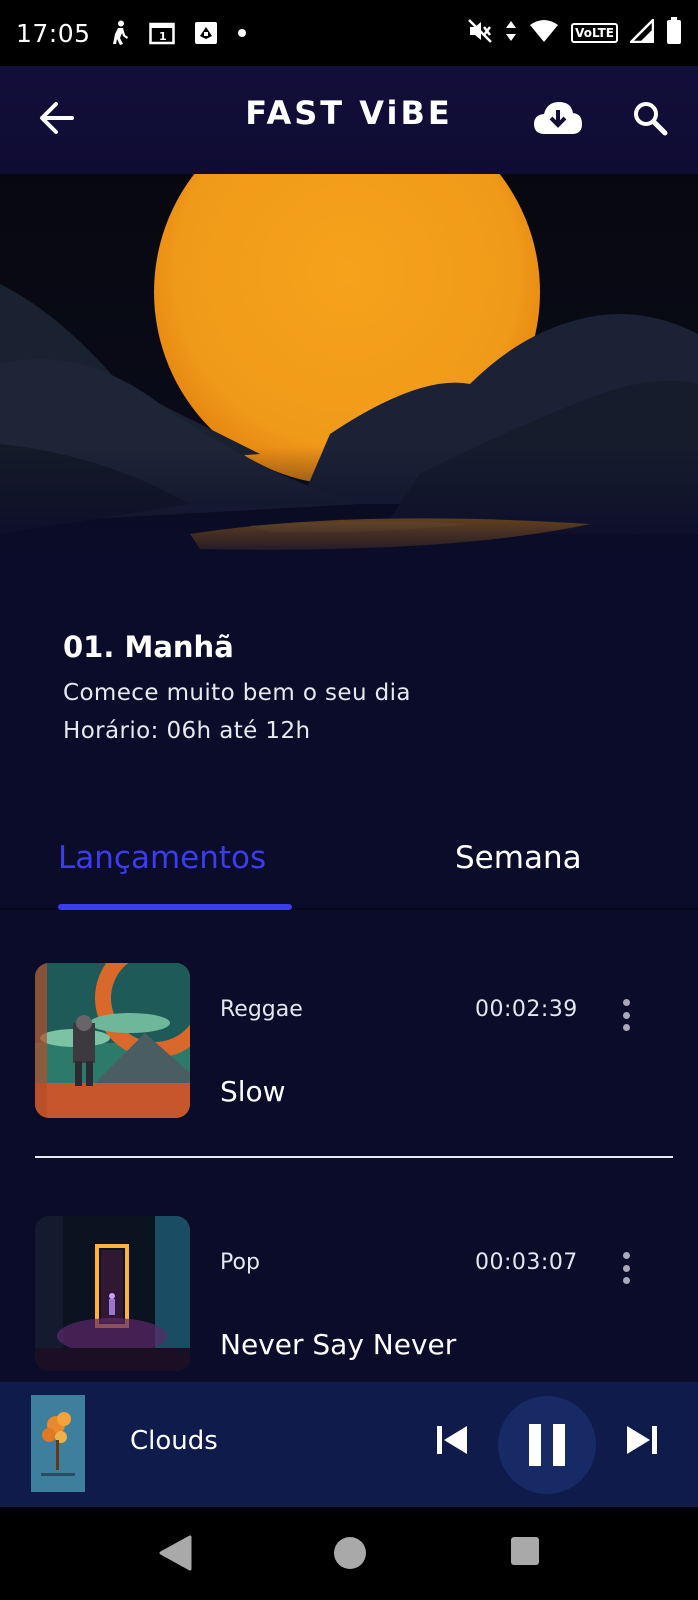 This screenshot has height=1600, width=698. What do you see at coordinates (544, 33) in the screenshot?
I see `wifi-icon` at bounding box center [544, 33].